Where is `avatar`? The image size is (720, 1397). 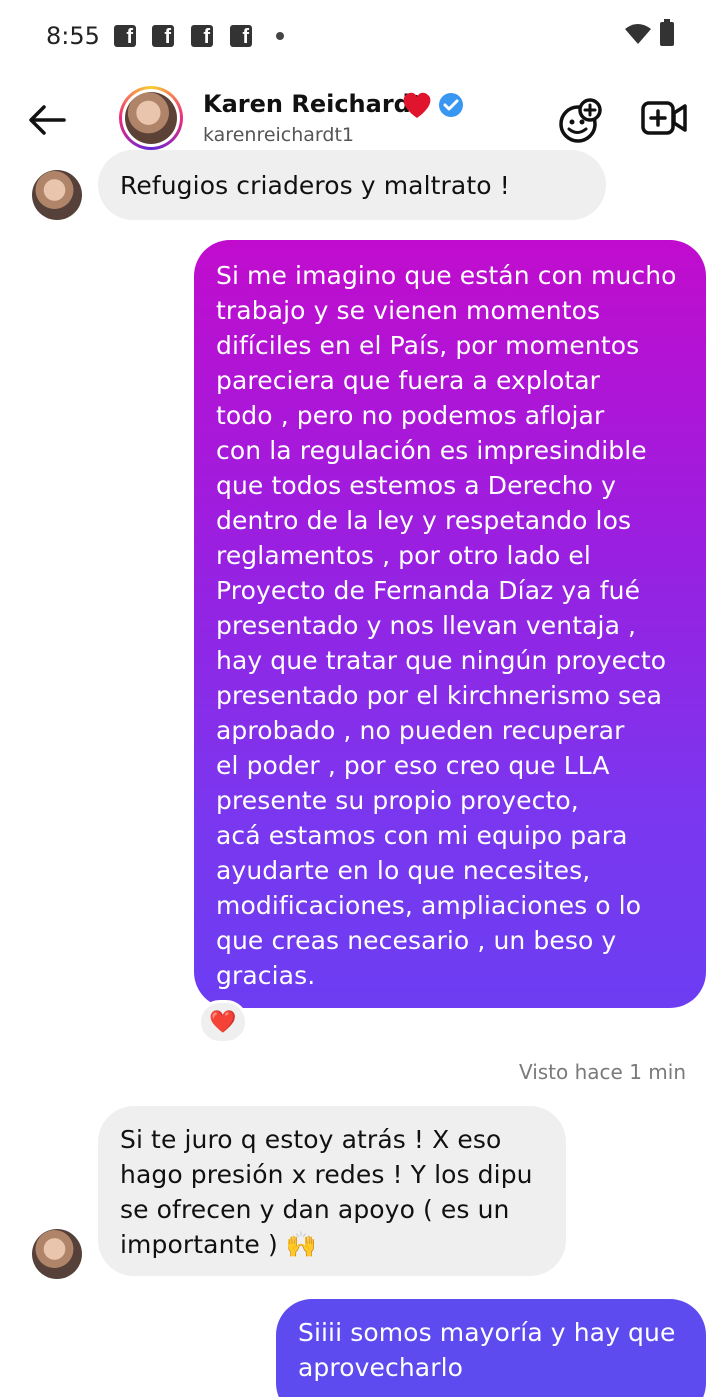 avatar is located at coordinates (151, 118).